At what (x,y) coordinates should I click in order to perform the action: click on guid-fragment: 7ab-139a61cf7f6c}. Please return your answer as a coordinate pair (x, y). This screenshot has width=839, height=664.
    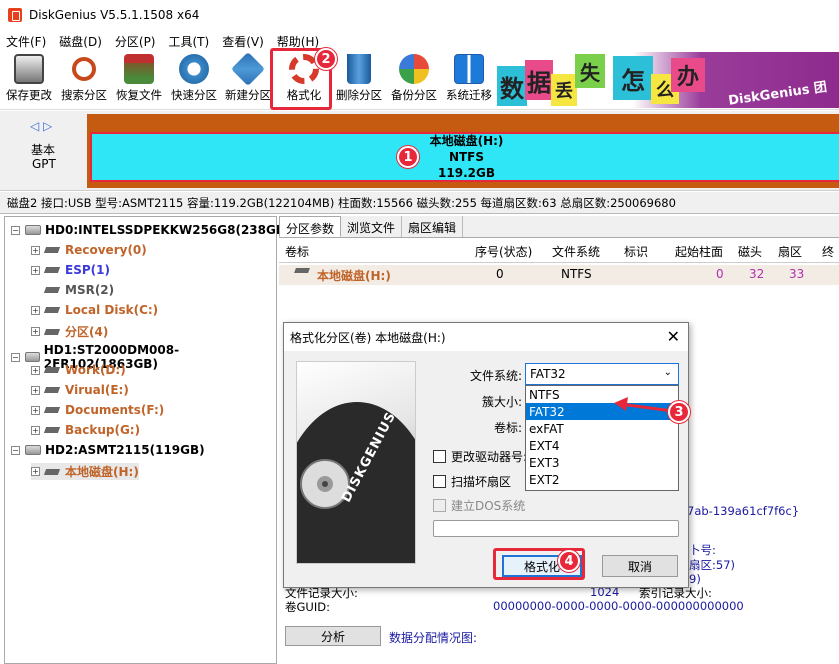
    Looking at the image, I should click on (743, 511).